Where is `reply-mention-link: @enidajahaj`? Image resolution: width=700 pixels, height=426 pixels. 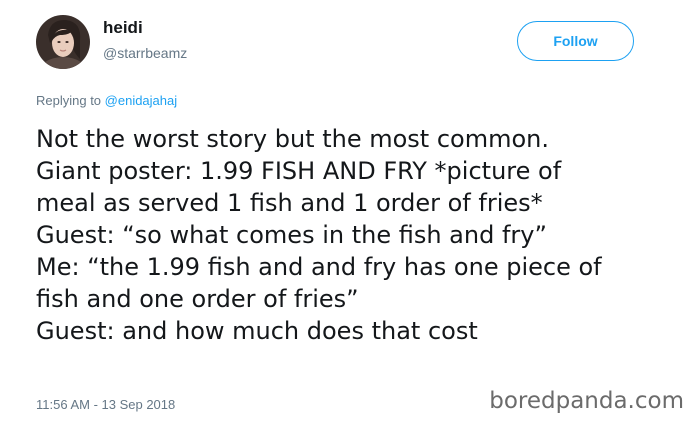
reply-mention-link: @enidajahaj is located at coordinates (141, 100).